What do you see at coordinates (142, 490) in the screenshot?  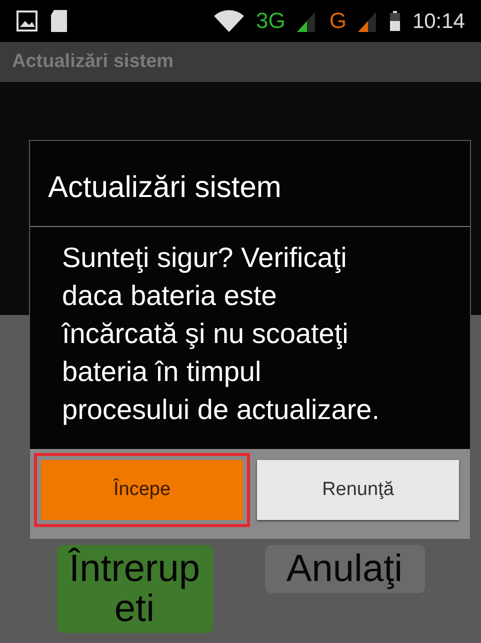 I see `dialog-button: Începe` at bounding box center [142, 490].